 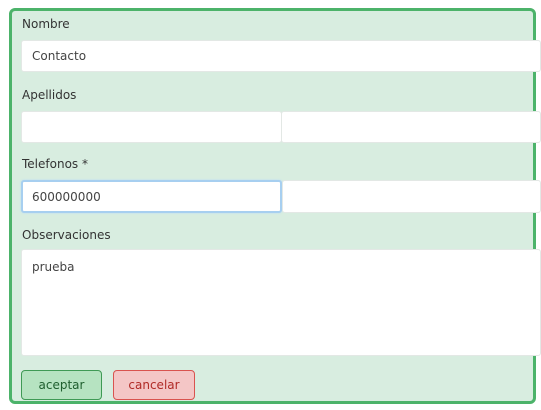 What do you see at coordinates (154, 385) in the screenshot?
I see `cancel-button: cancelar` at bounding box center [154, 385].